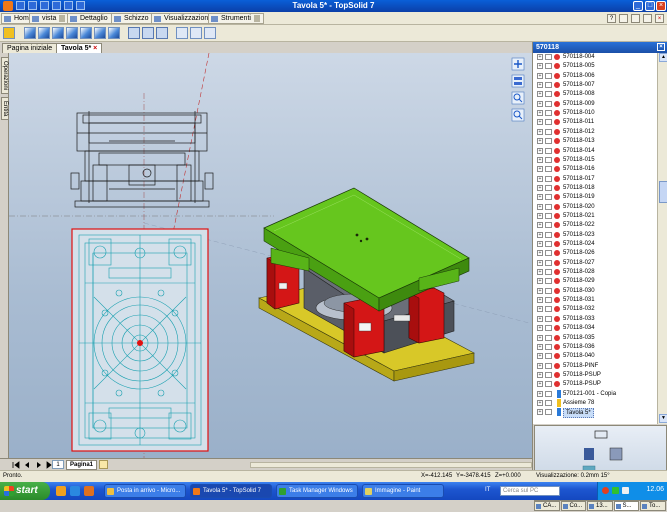 This screenshot has height=512, width=667. Describe the element at coordinates (5, 109) in the screenshot. I see `tab-entita: Entità` at that location.